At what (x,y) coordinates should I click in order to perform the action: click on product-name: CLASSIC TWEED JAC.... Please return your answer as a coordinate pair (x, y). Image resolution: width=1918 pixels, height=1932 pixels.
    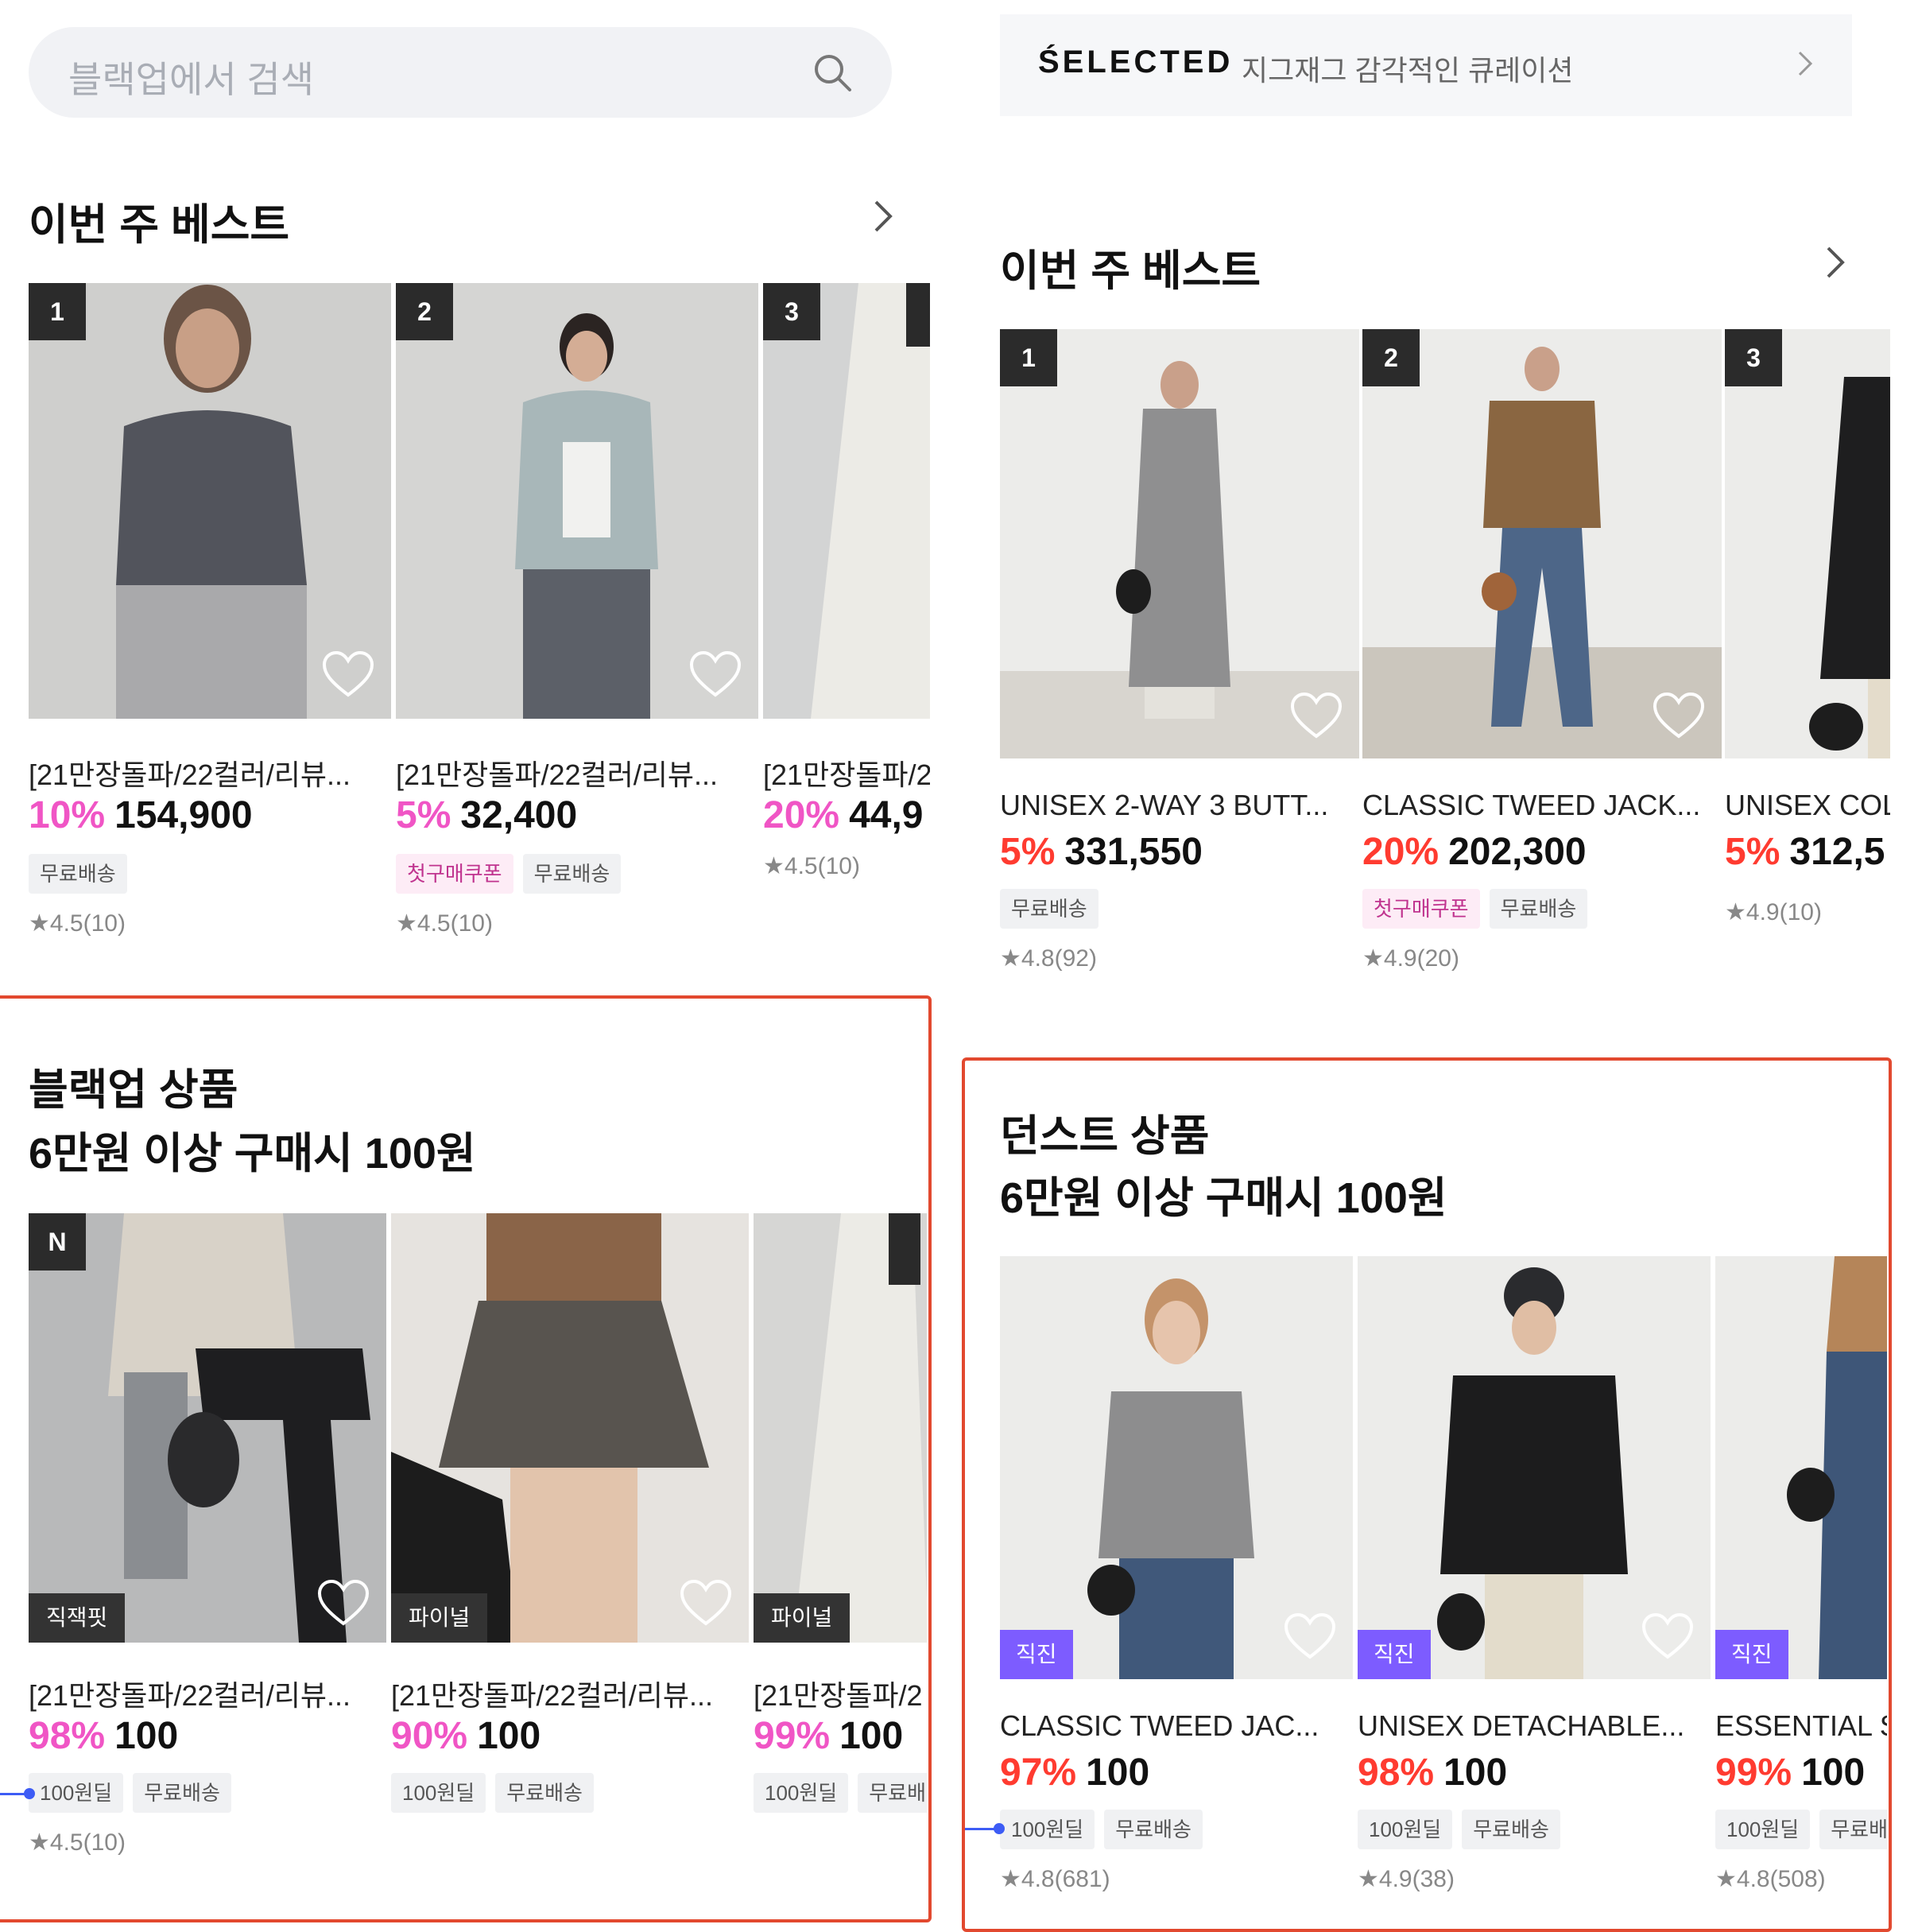
    Looking at the image, I should click on (1159, 1726).